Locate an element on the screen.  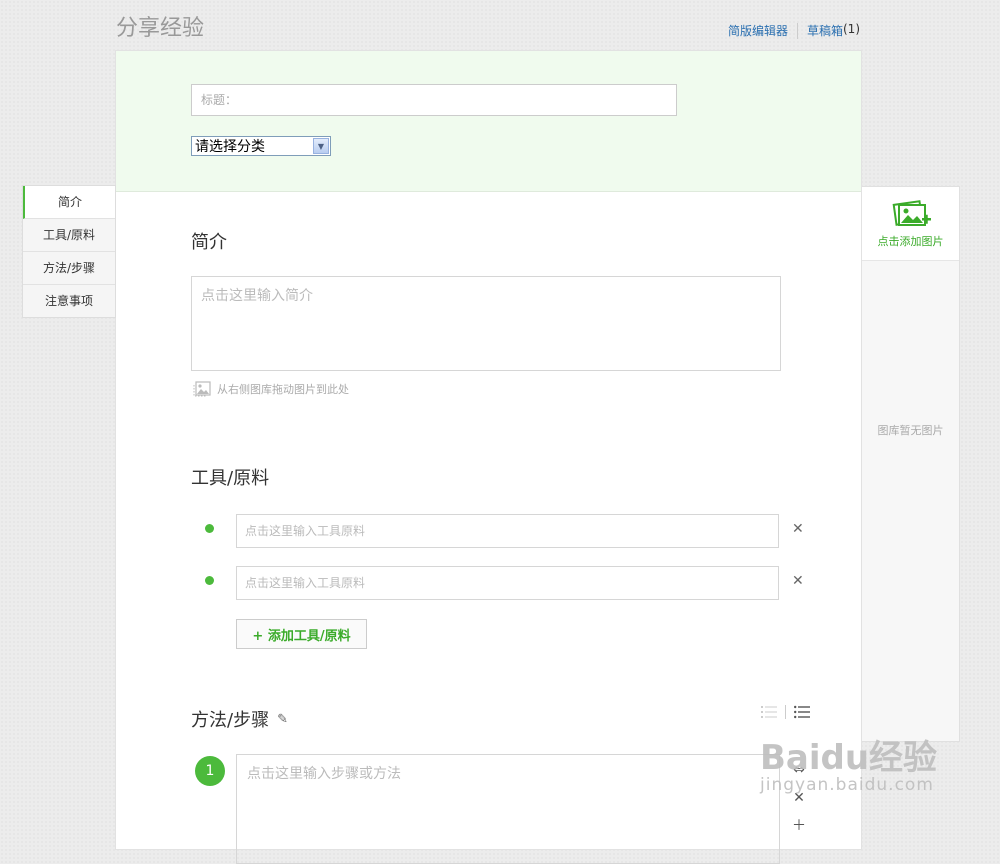
category-selected-value: 请选择分类 is located at coordinates (230, 147).